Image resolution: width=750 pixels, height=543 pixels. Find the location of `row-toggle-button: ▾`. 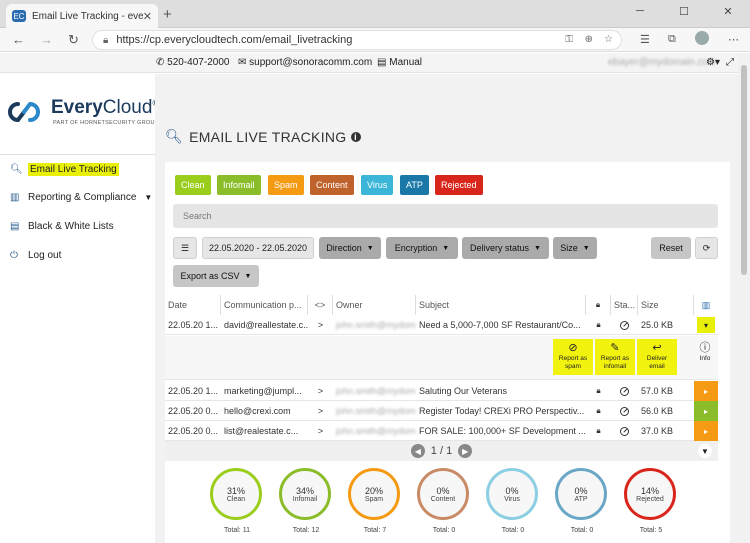

row-toggle-button: ▾ is located at coordinates (706, 325).